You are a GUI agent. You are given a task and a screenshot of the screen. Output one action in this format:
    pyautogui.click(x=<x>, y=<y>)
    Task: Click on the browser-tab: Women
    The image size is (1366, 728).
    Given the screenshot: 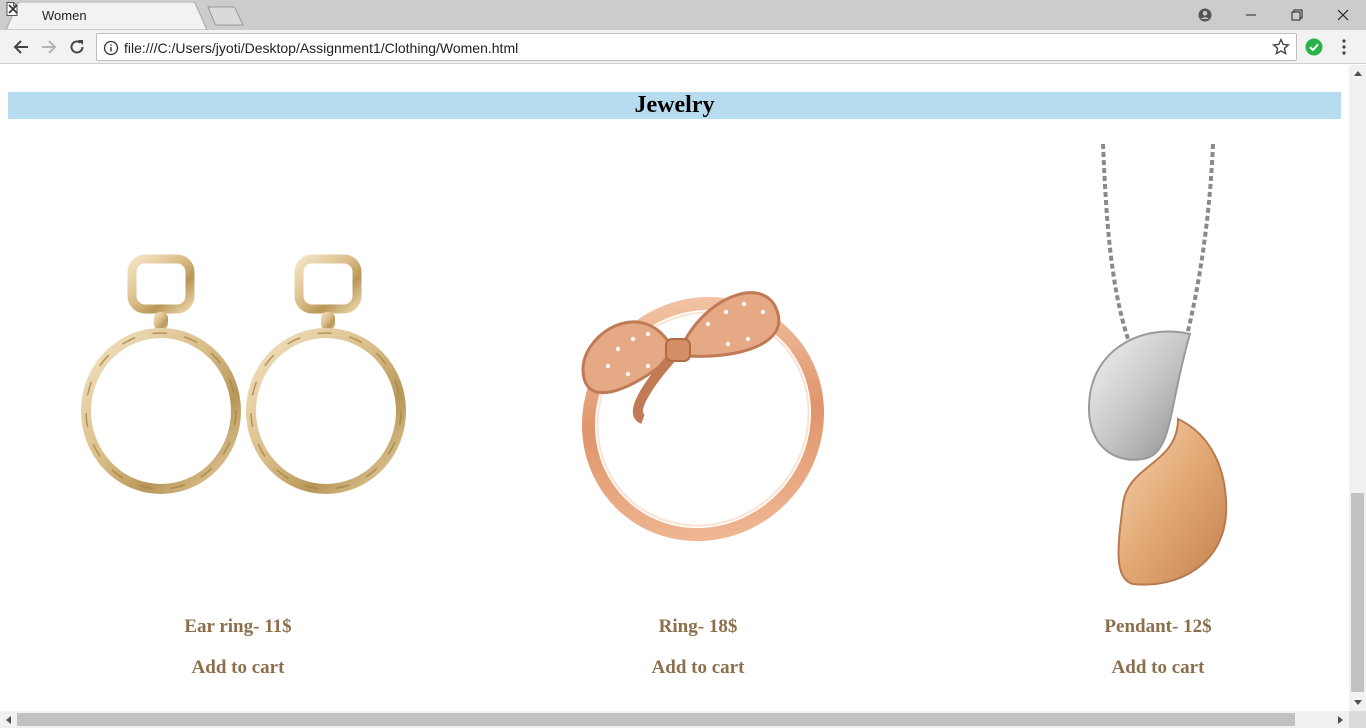 What is the action you would take?
    pyautogui.click(x=107, y=16)
    